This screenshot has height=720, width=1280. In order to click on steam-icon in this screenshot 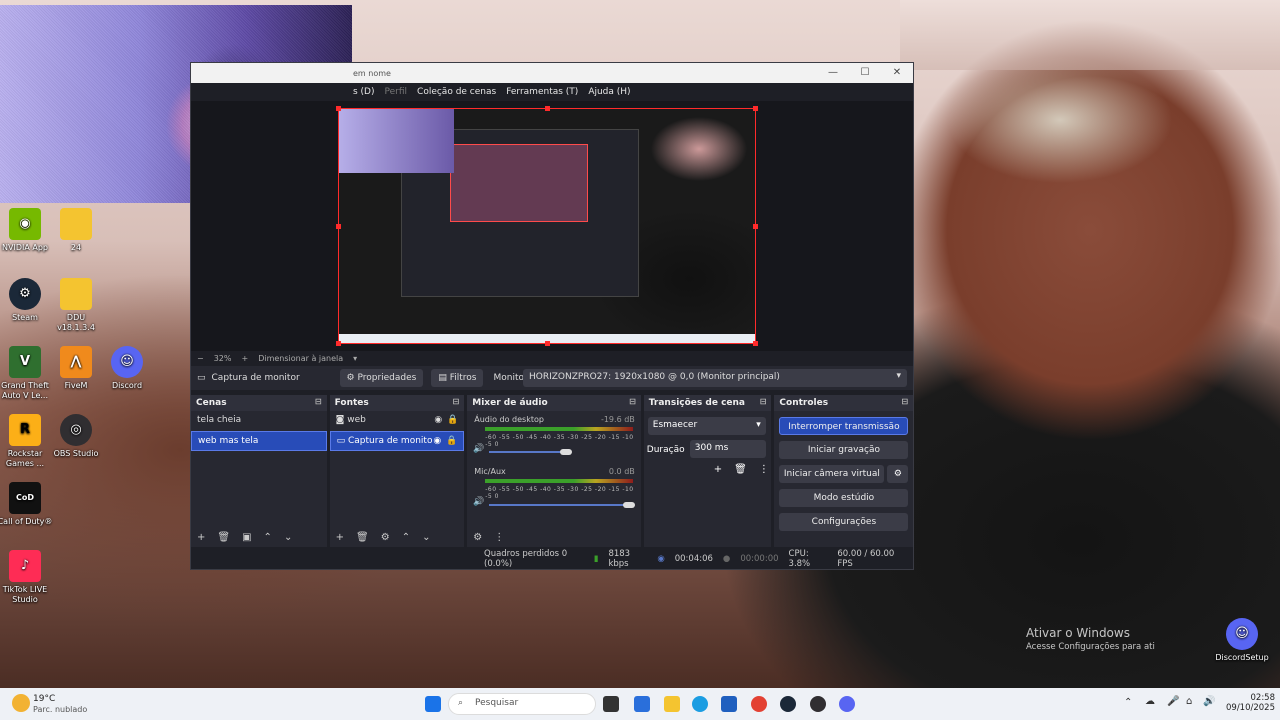, I will do `click(788, 704)`.